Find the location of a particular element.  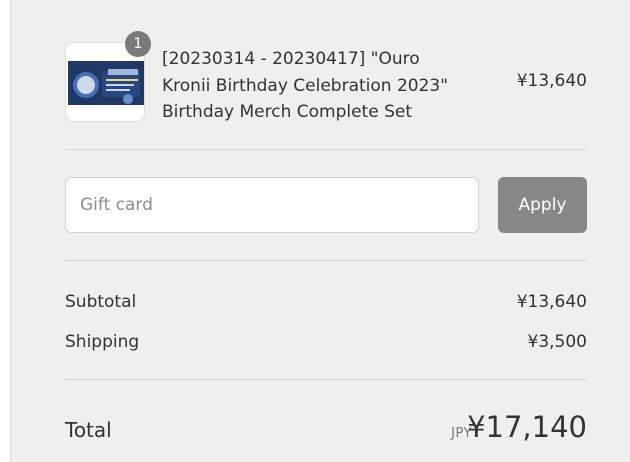

gift-card-input is located at coordinates (272, 205).